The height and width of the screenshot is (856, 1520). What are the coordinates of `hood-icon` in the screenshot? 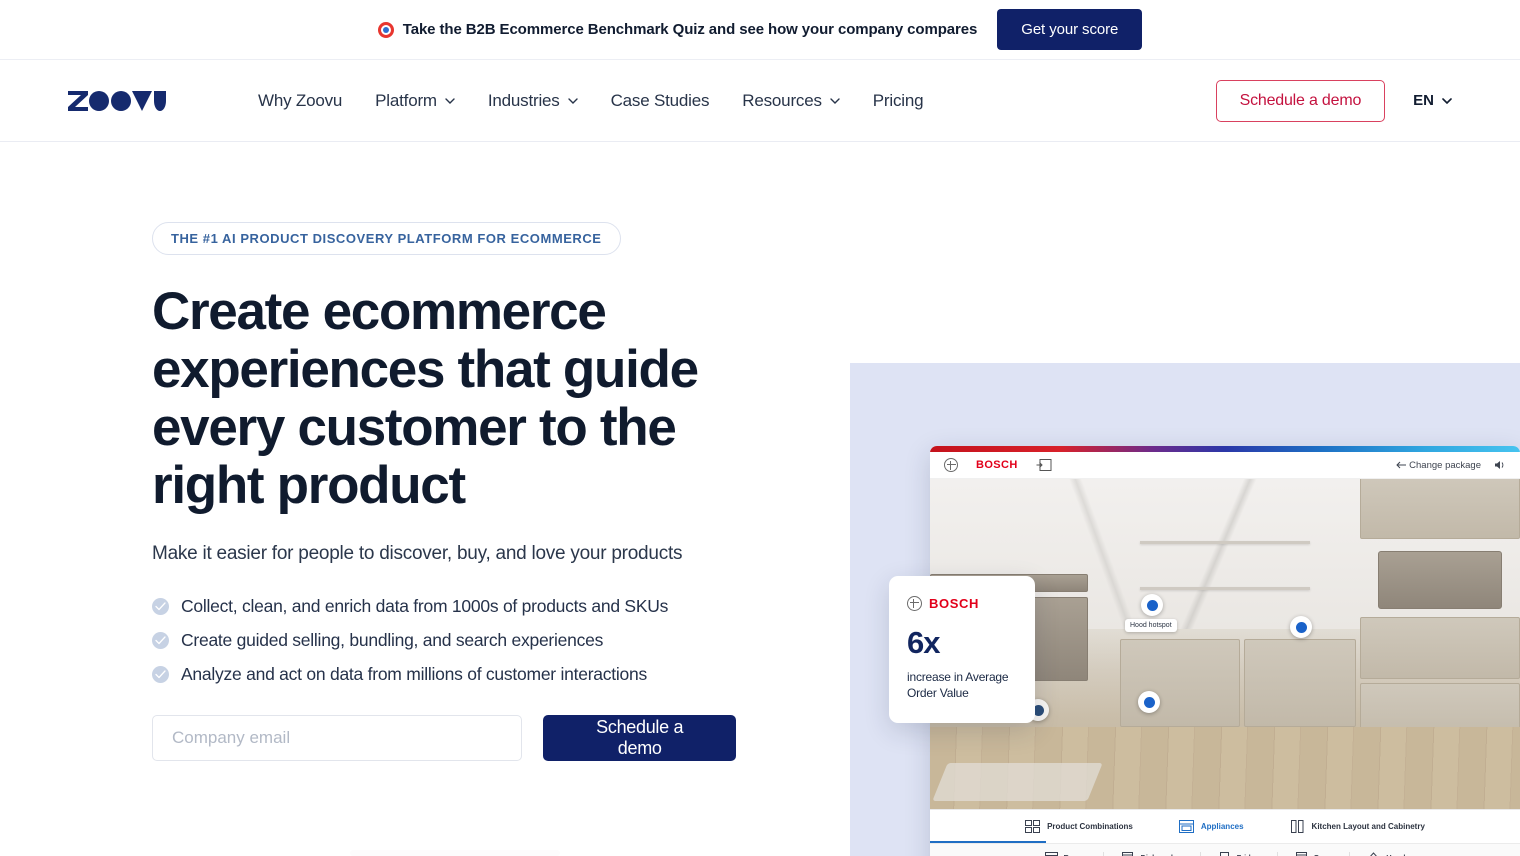 It's located at (1373, 854).